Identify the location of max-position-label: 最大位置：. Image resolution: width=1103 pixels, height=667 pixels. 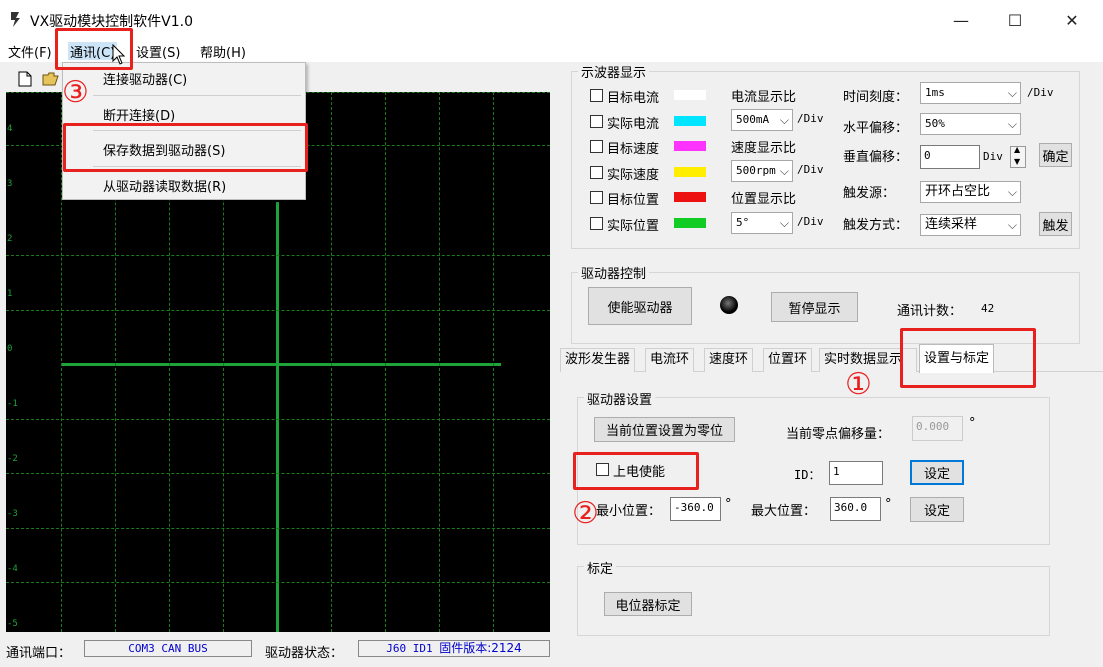
(784, 511).